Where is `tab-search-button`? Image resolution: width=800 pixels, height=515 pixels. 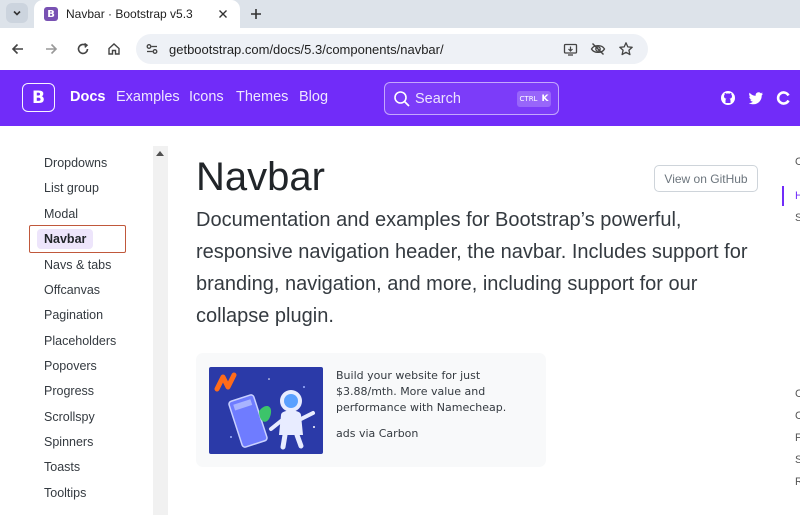
tab-search-button is located at coordinates (17, 13).